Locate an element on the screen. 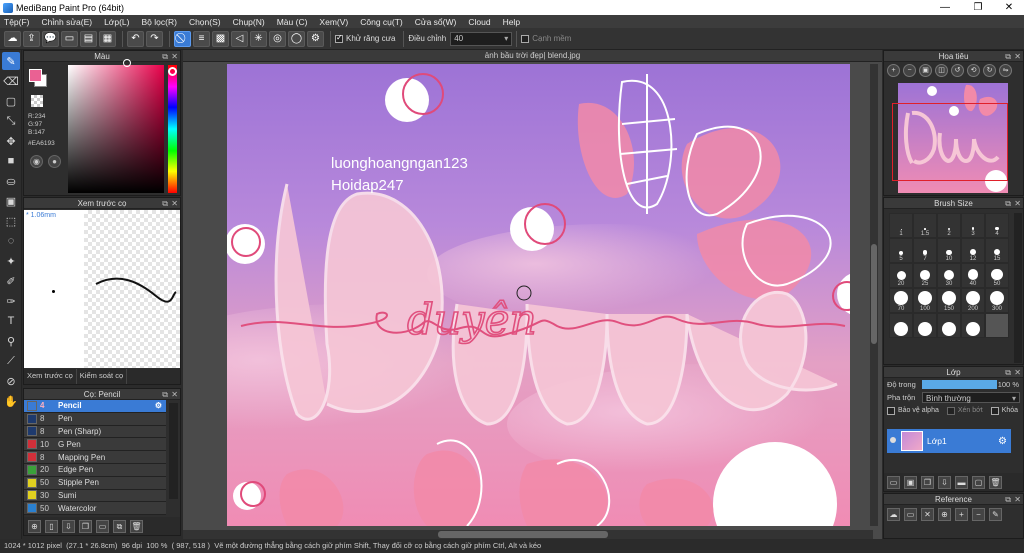 This screenshot has height=553, width=1024. reference-zoom-in-icon: + is located at coordinates (961, 514).